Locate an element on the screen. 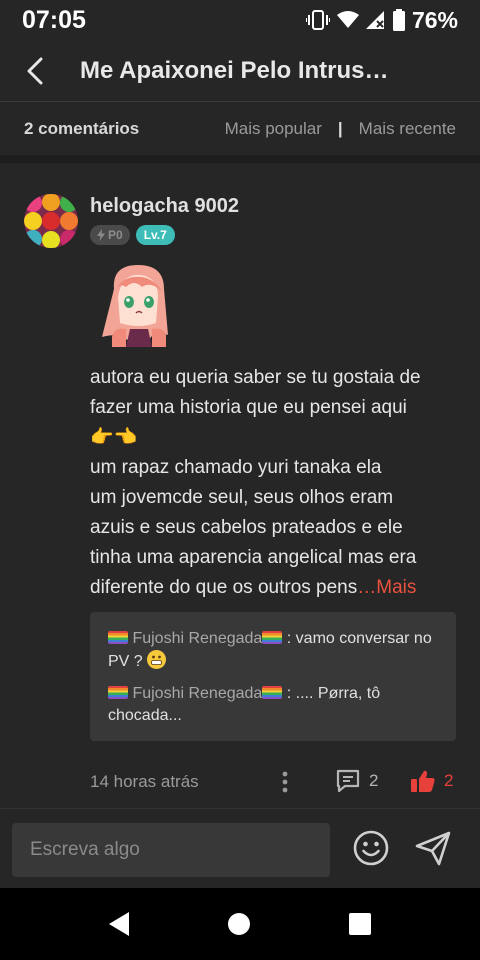 Image resolution: width=480 pixels, height=960 pixels. emoji-button is located at coordinates (371, 850).